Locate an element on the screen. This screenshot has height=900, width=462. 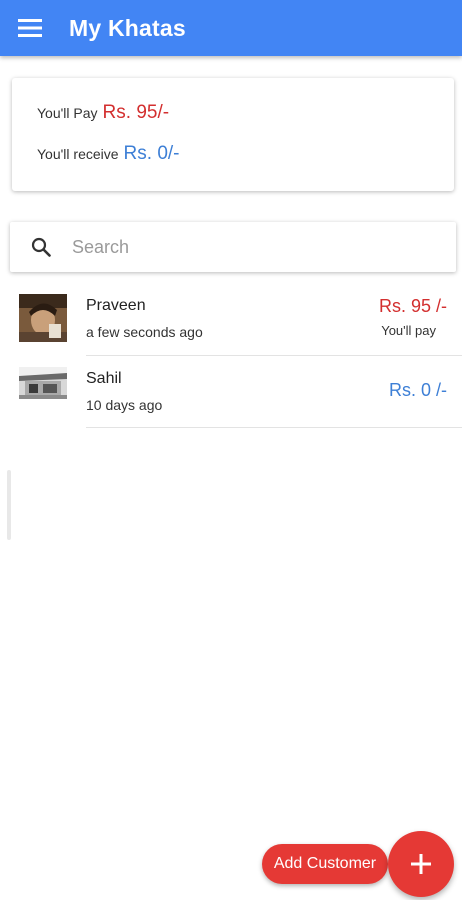
menu-button is located at coordinates (31, 28).